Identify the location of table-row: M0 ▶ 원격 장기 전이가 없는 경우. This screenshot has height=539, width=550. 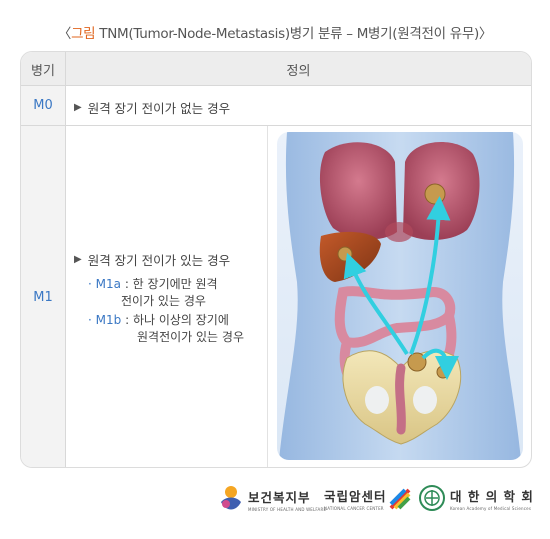
(276, 106).